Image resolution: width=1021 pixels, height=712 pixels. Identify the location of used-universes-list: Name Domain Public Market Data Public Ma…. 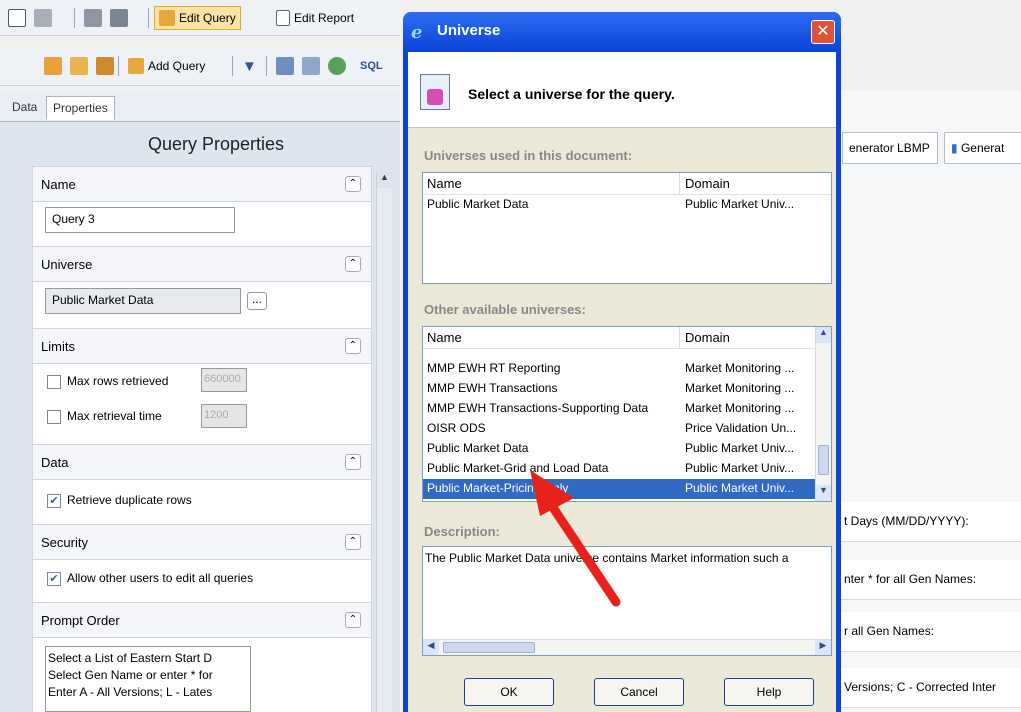
(627, 228).